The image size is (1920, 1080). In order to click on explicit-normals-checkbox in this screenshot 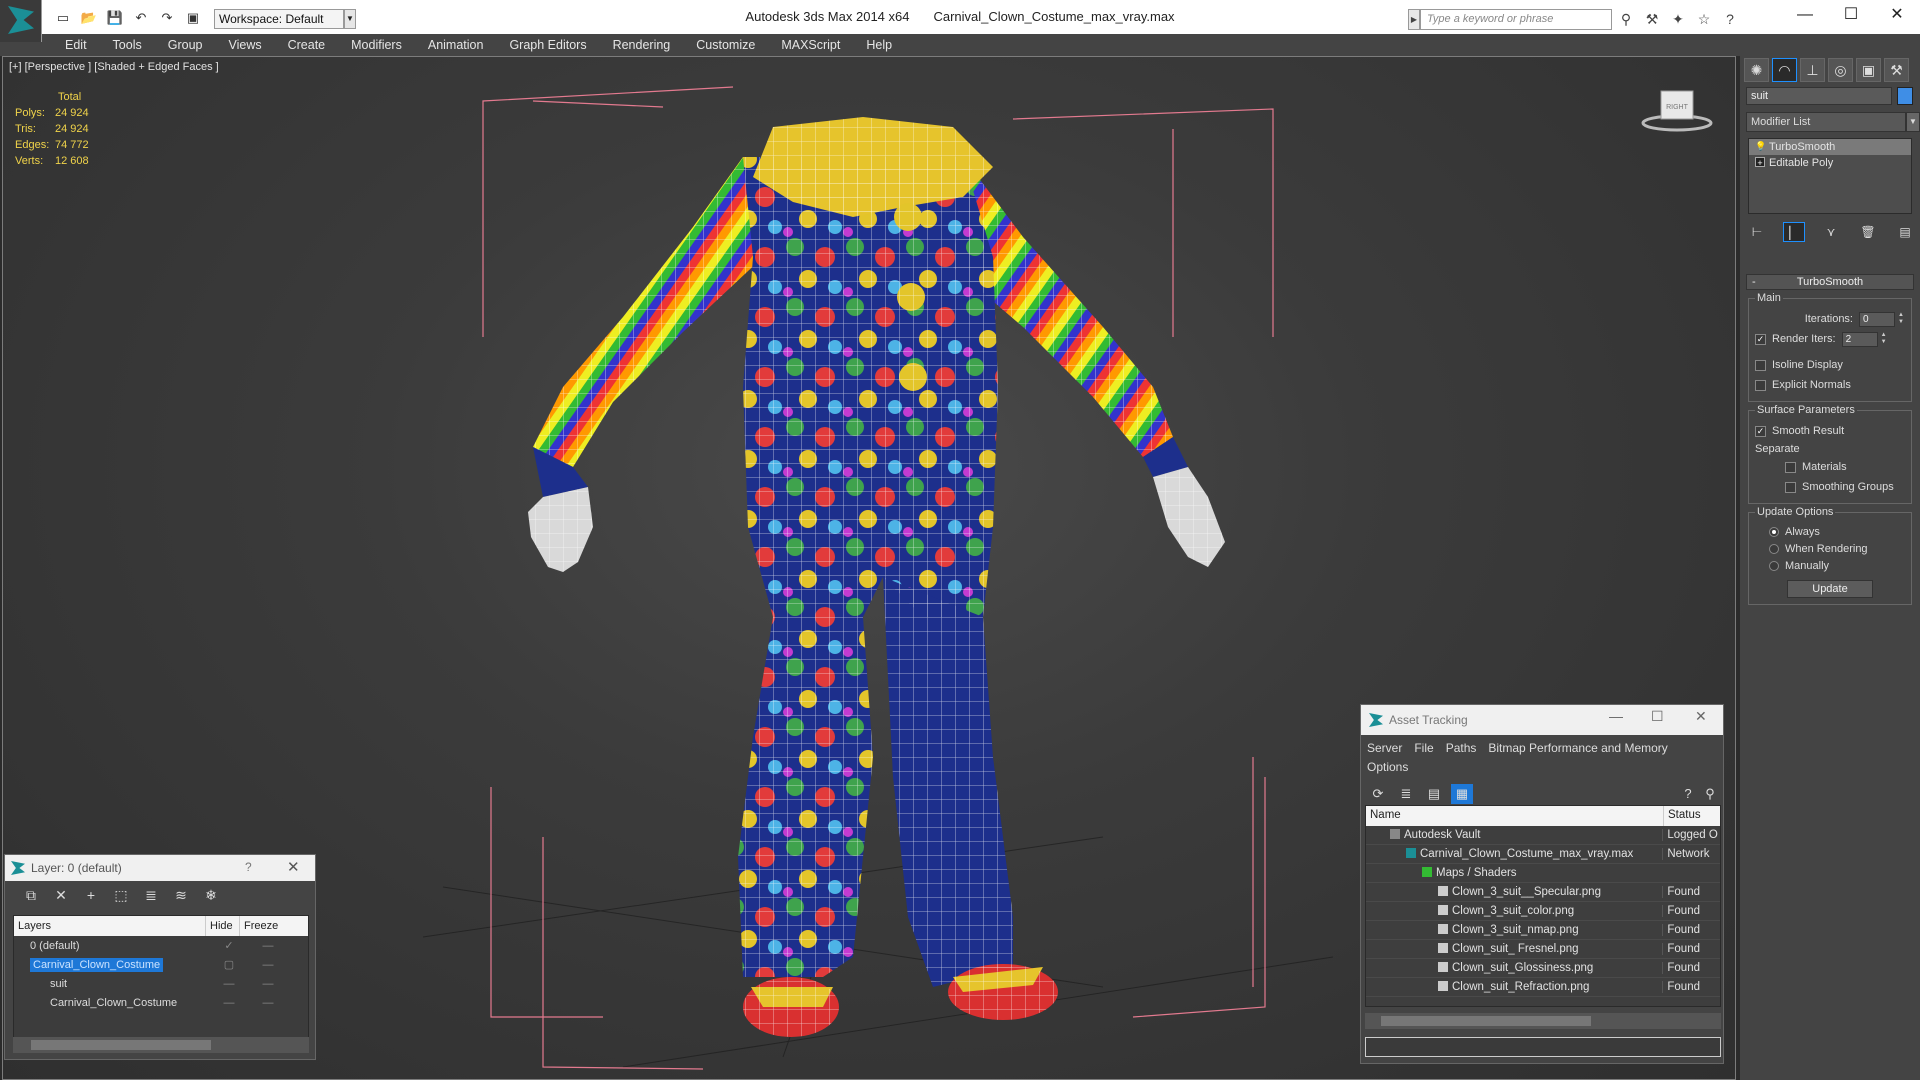, I will do `click(1760, 385)`.